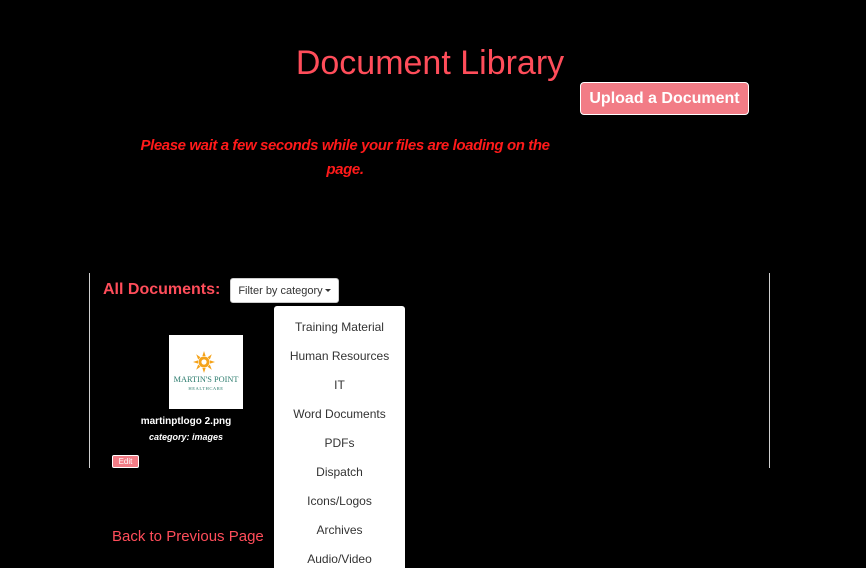  What do you see at coordinates (339, 327) in the screenshot?
I see `category-option-training-material: Training Material` at bounding box center [339, 327].